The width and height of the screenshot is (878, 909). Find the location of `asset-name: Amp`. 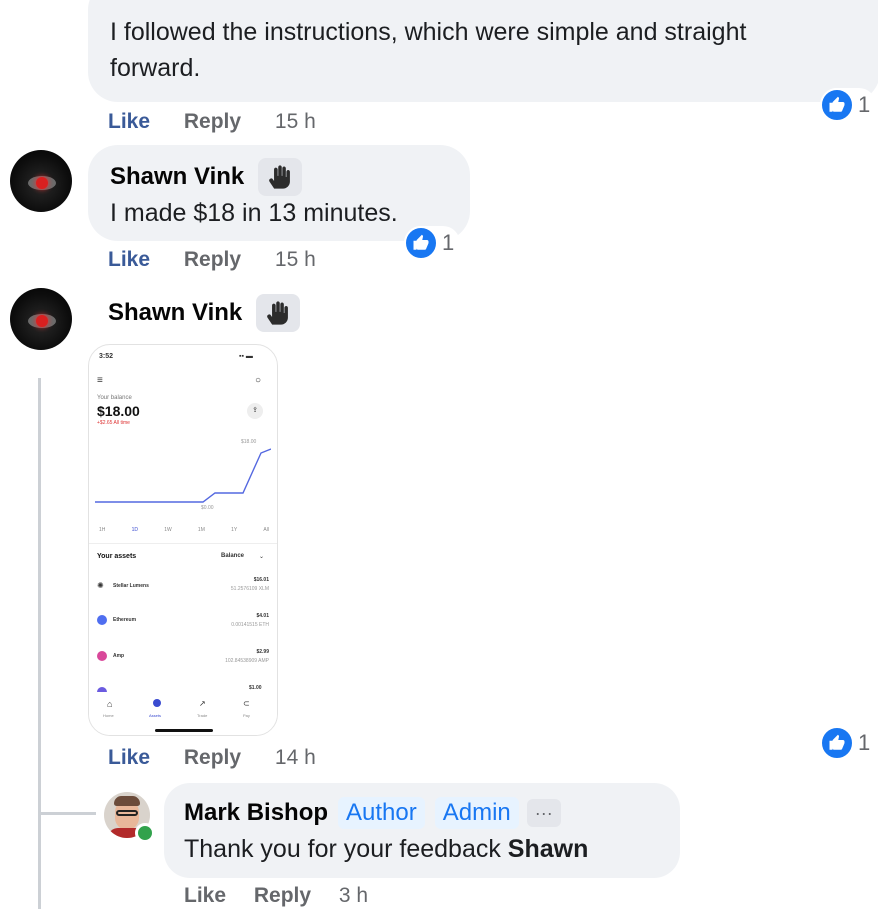

asset-name: Amp is located at coordinates (119, 656).